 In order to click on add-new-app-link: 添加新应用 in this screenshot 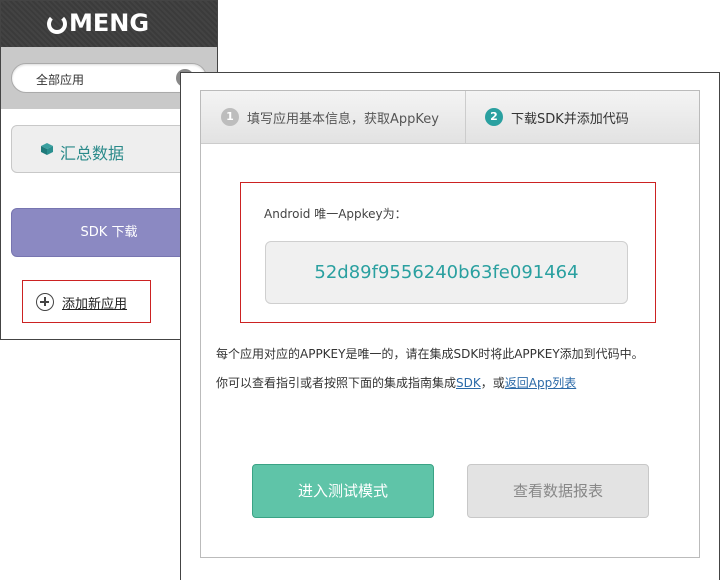, I will do `click(86, 301)`.